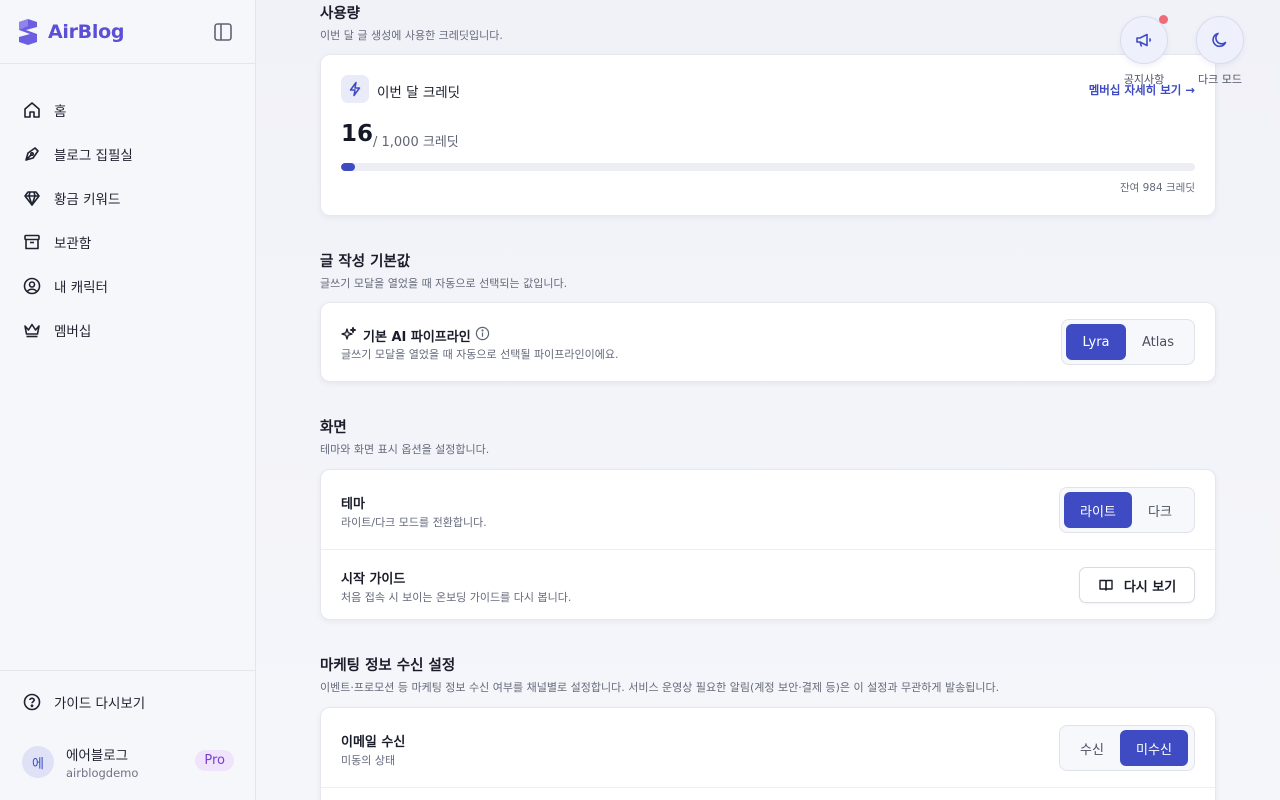  What do you see at coordinates (1144, 40) in the screenshot?
I see `megaphone-icon` at bounding box center [1144, 40].